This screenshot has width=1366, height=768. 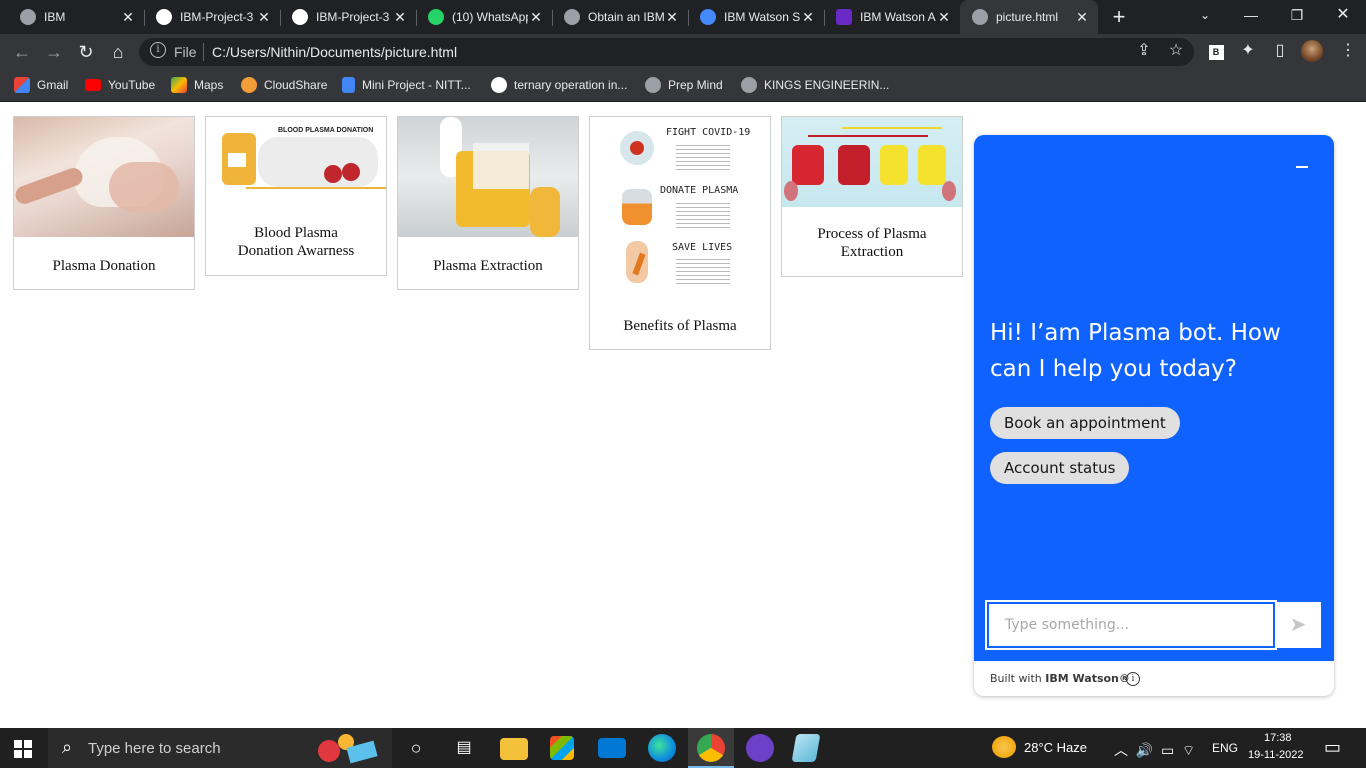 I want to click on weather-text: 28°C Haze, so click(x=1055, y=747).